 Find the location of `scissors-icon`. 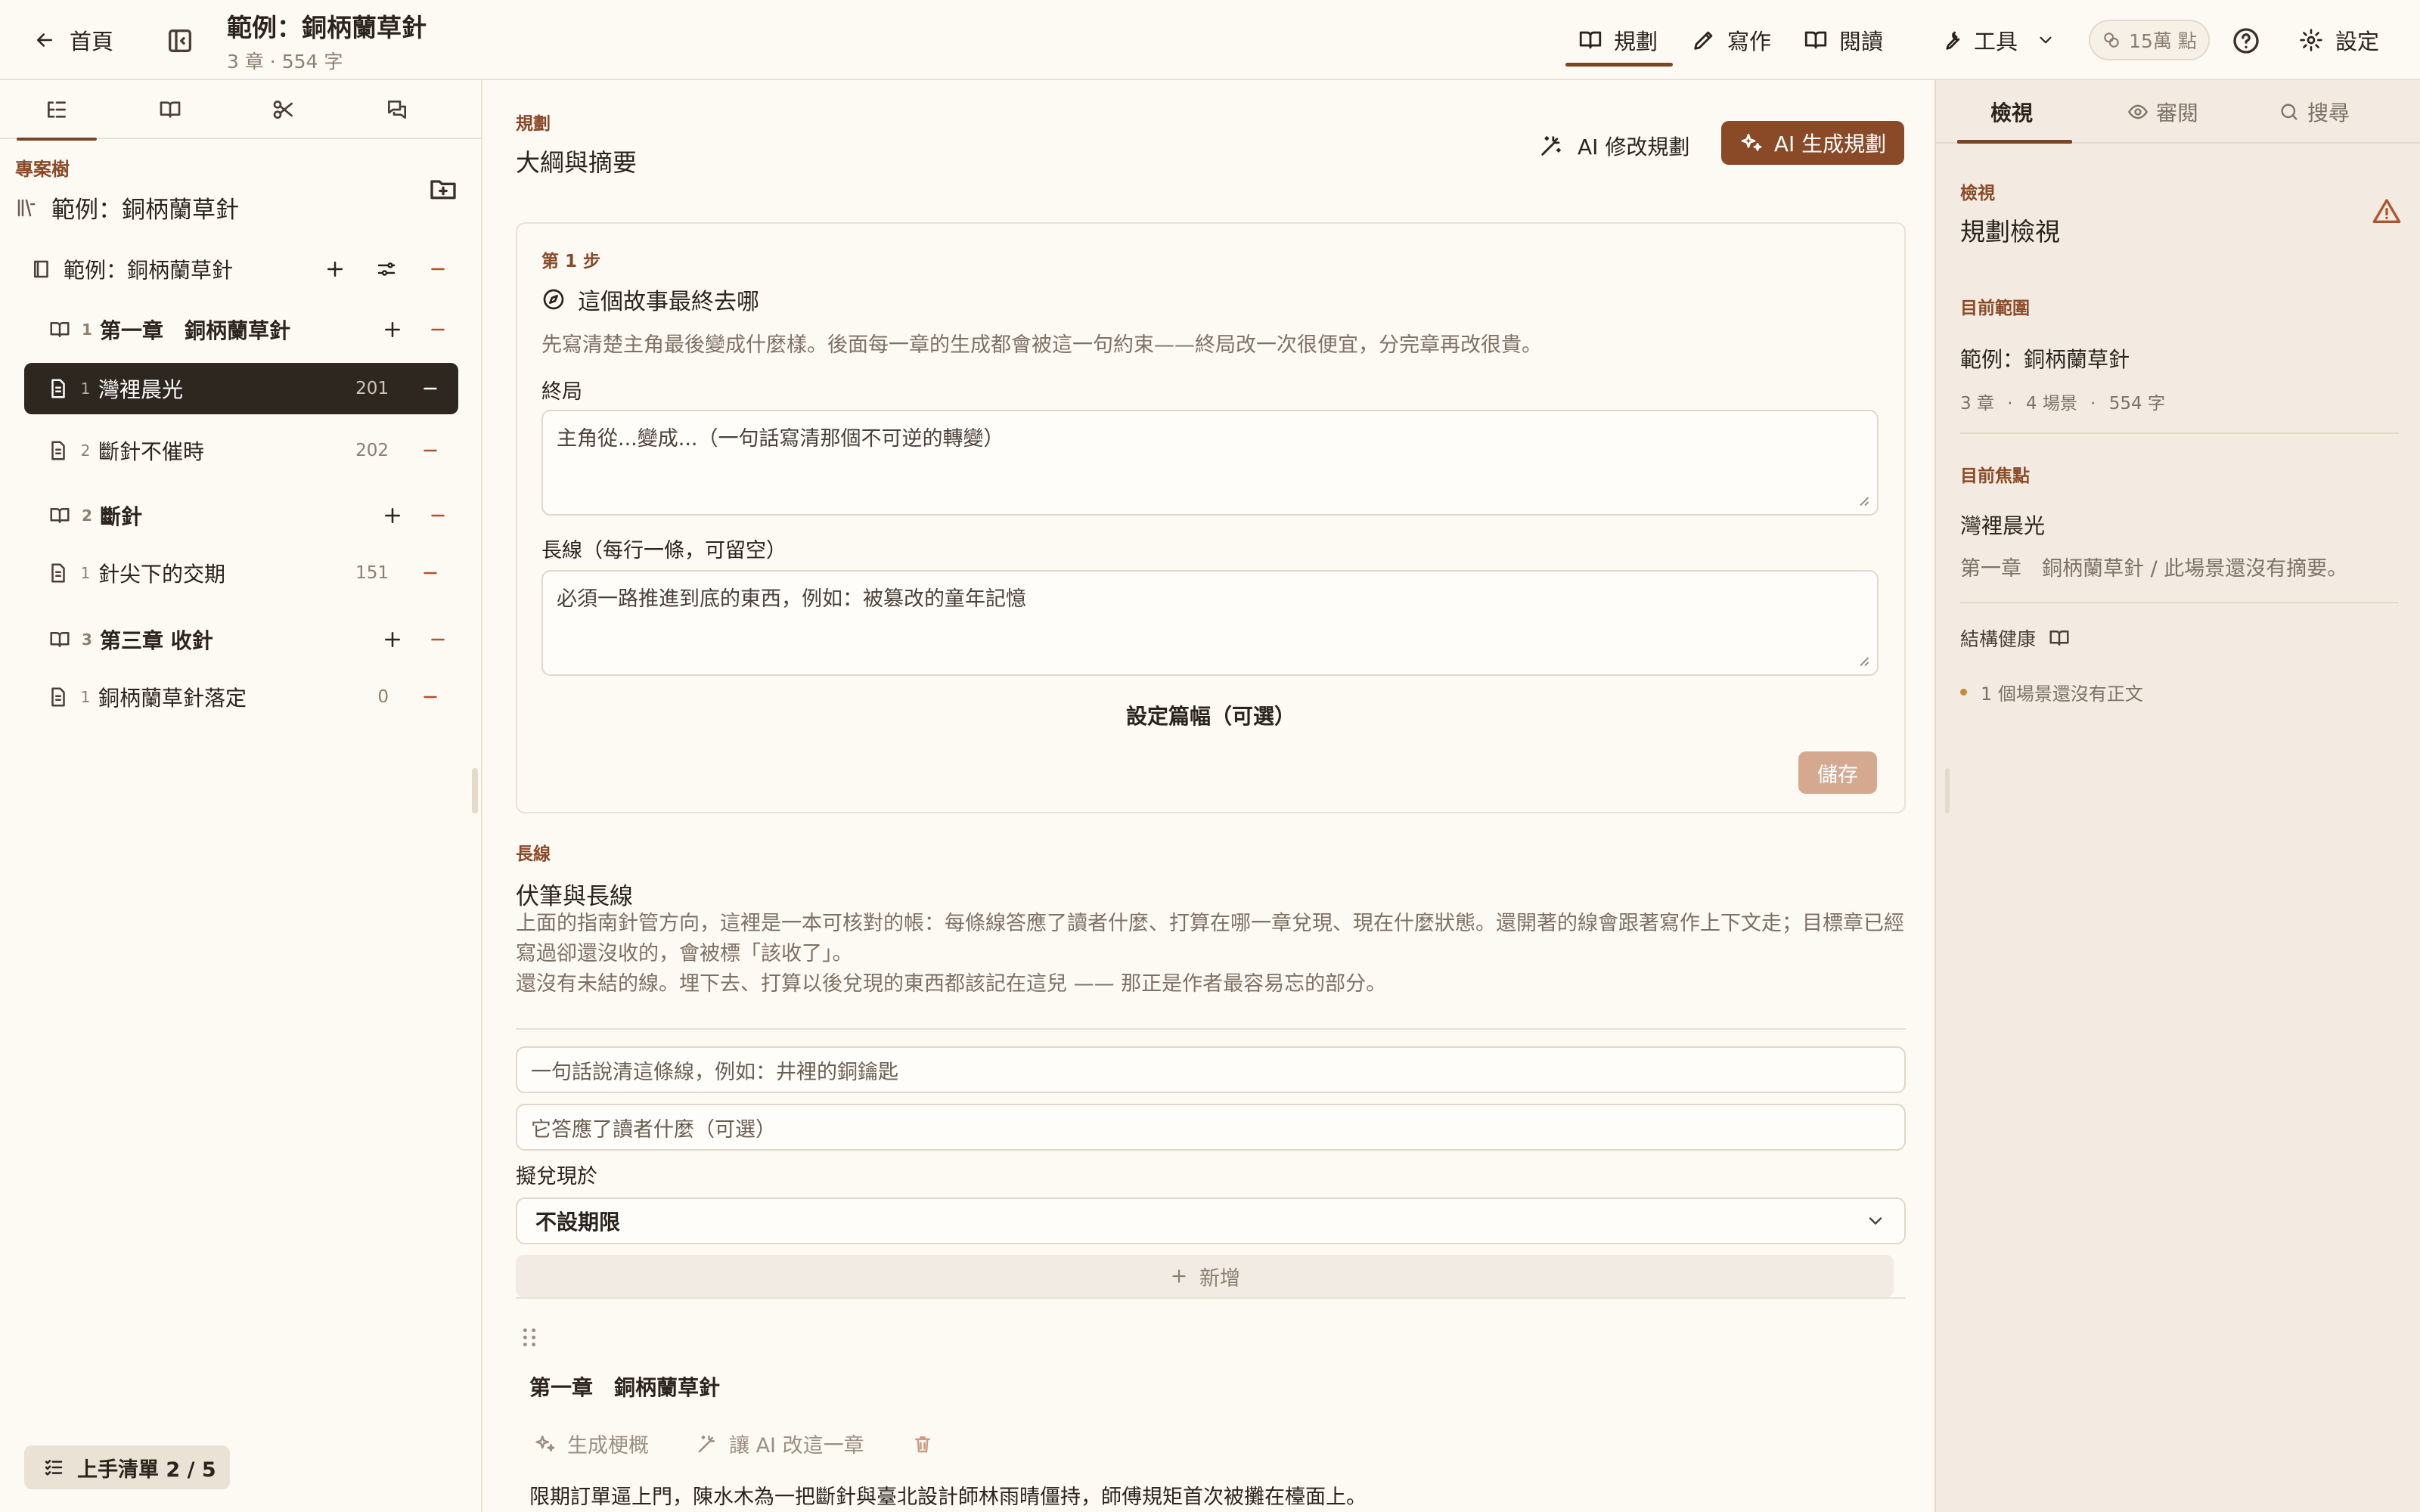

scissors-icon is located at coordinates (283, 110).